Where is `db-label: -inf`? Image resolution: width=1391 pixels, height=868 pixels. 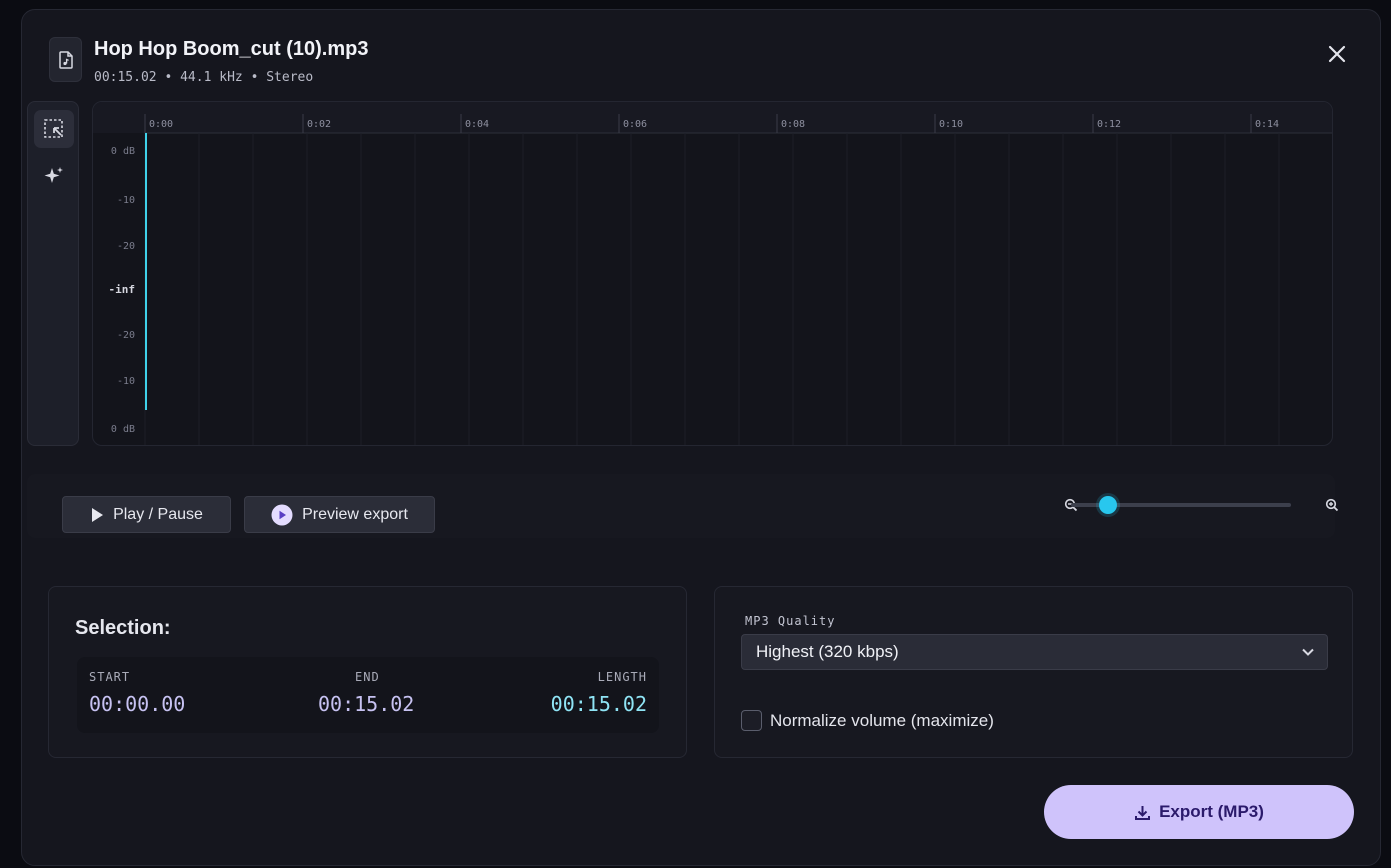
db-label: -inf is located at coordinates (122, 289).